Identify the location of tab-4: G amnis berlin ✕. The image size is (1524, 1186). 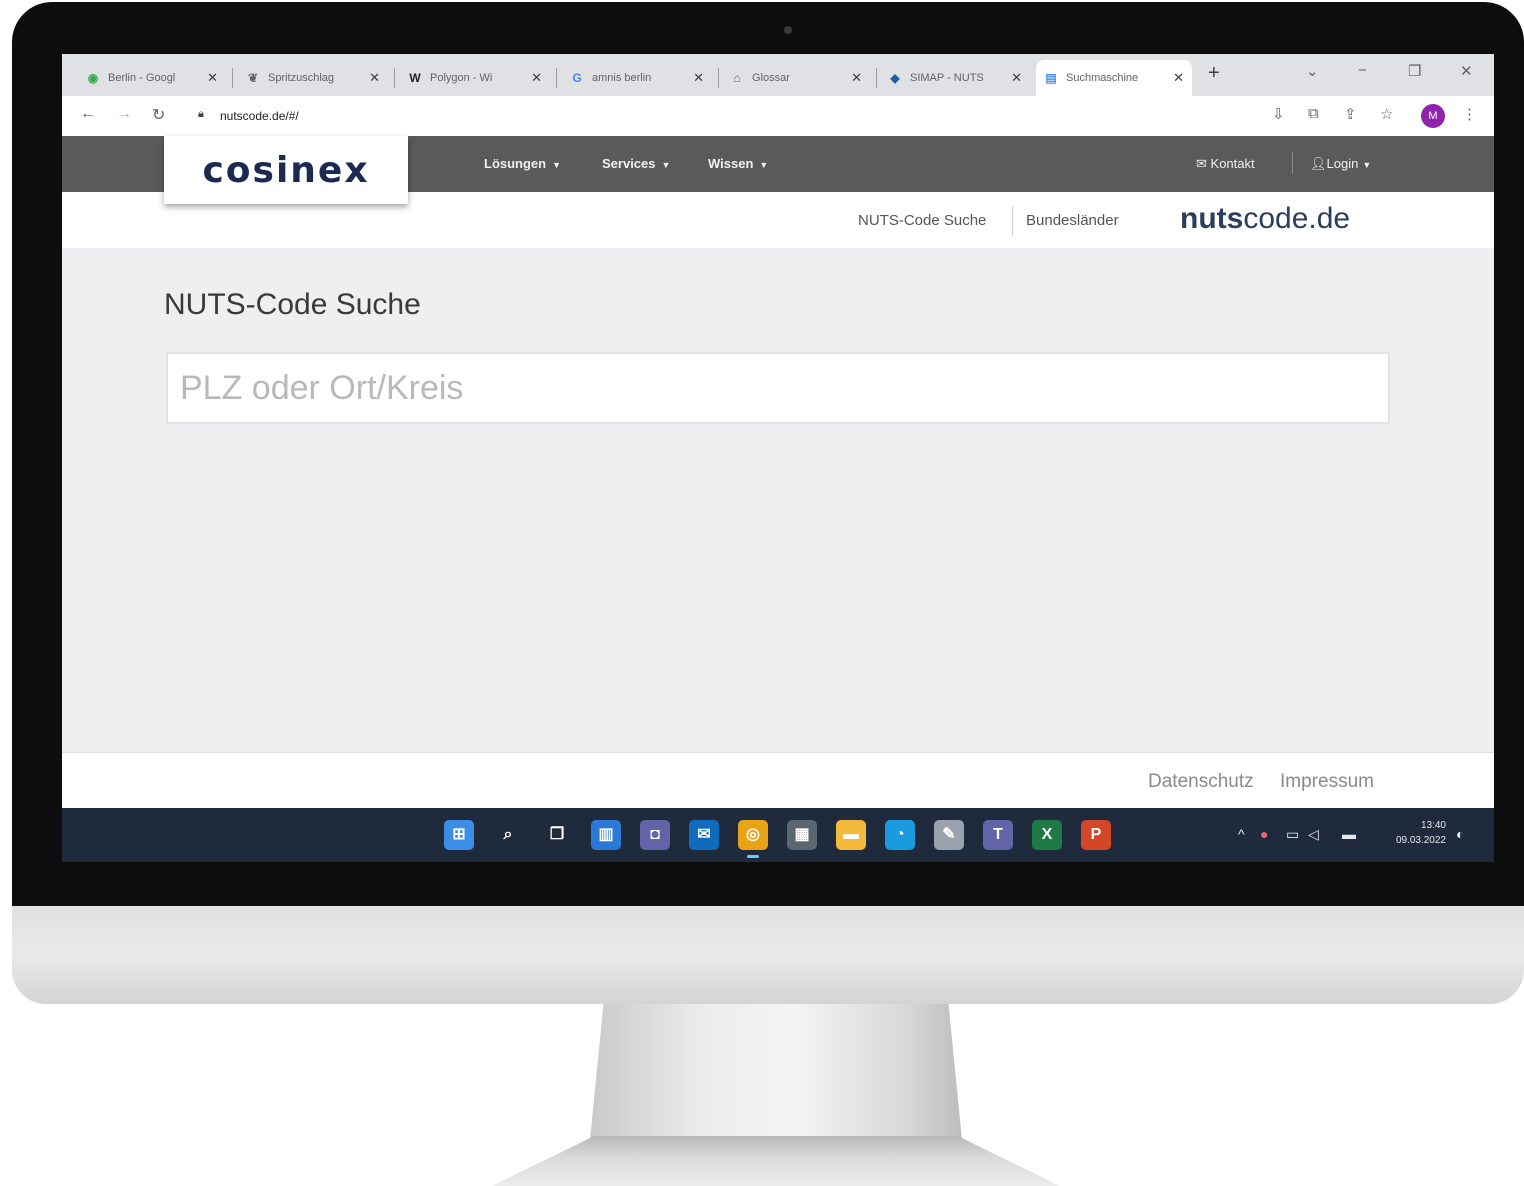
(637, 78).